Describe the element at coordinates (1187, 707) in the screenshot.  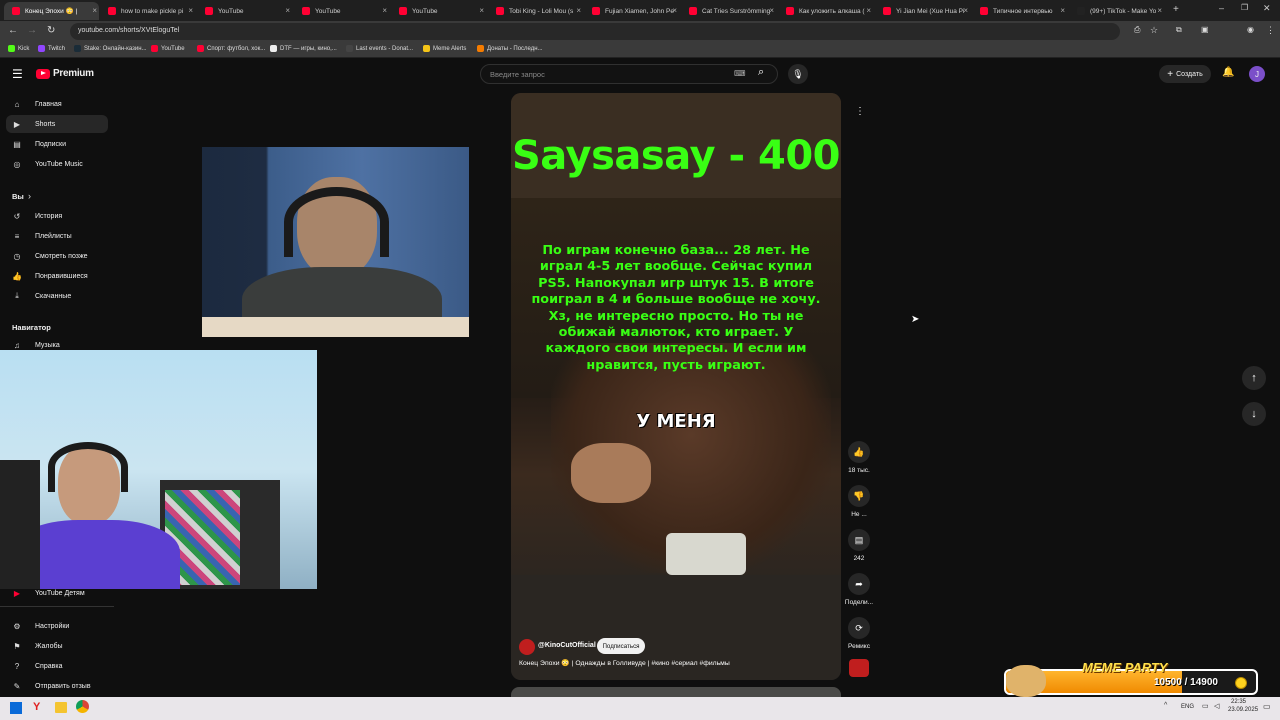
I see `language-indicator: ENG` at that location.